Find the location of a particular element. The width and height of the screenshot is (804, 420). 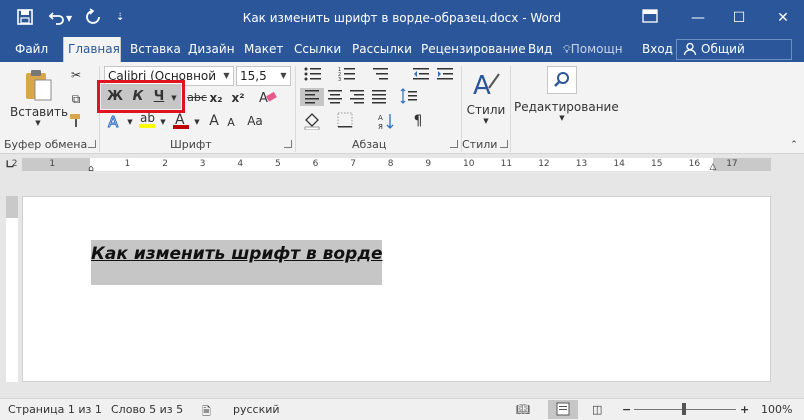

styles-icon: A is located at coordinates (486, 85).